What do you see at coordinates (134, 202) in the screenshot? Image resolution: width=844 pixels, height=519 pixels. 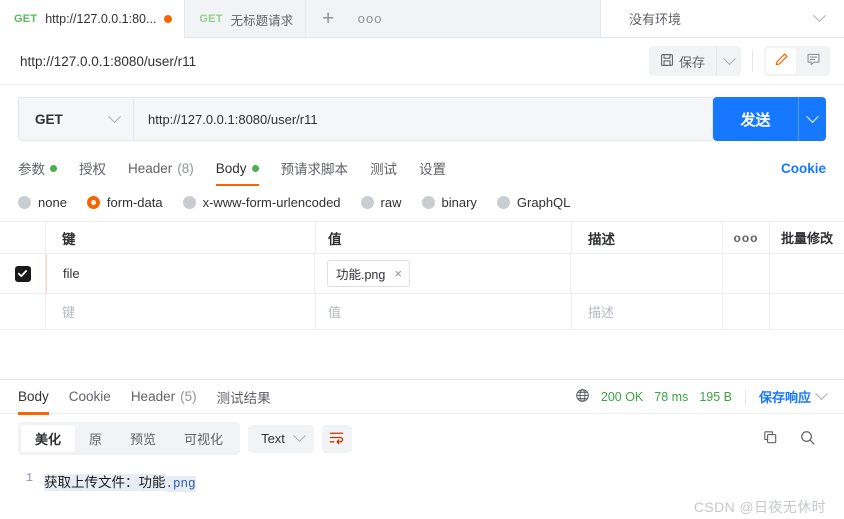 I see `radio-label: form-data` at bounding box center [134, 202].